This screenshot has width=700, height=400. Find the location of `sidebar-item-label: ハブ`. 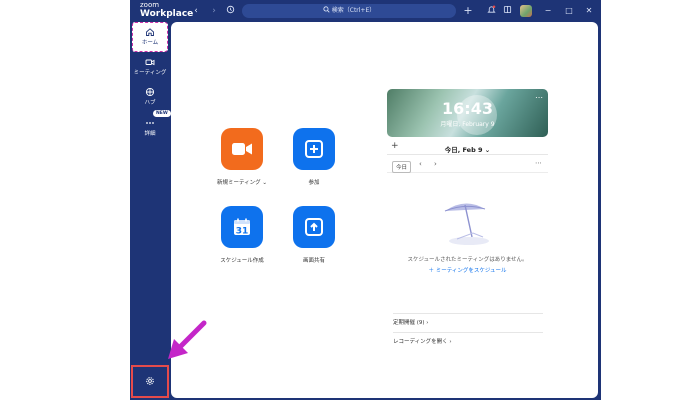

sidebar-item-label: ハブ is located at coordinates (150, 103).